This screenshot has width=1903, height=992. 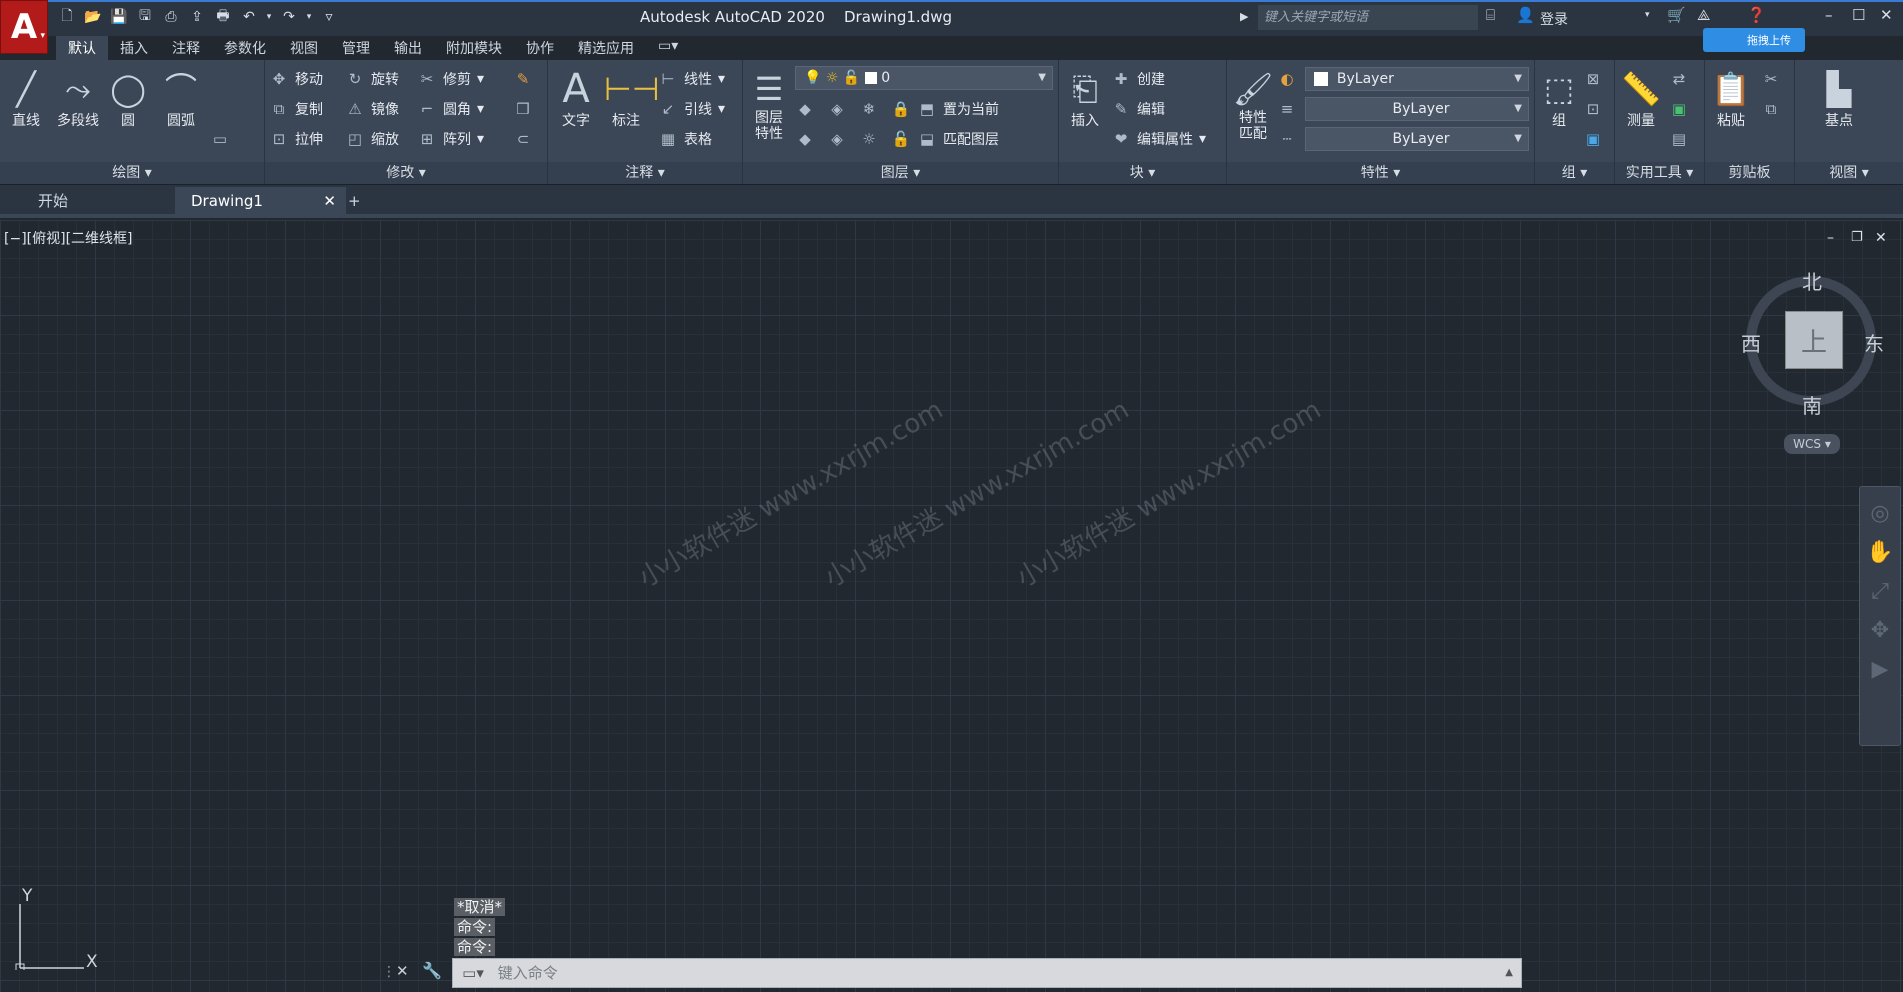 What do you see at coordinates (606, 48) in the screenshot?
I see `tab-featured-apps: 精选应用` at bounding box center [606, 48].